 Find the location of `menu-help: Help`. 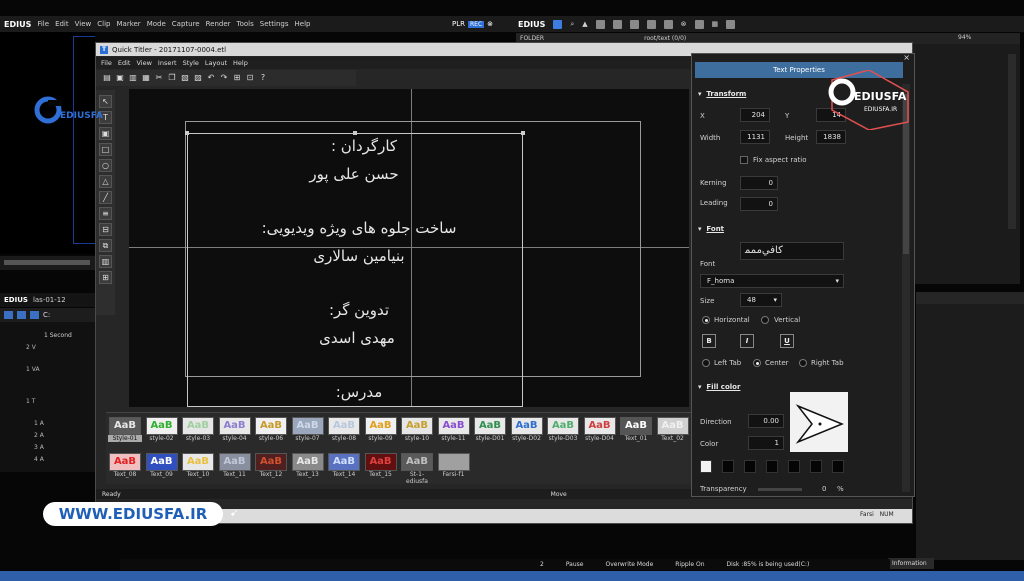

menu-help: Help is located at coordinates (303, 24).